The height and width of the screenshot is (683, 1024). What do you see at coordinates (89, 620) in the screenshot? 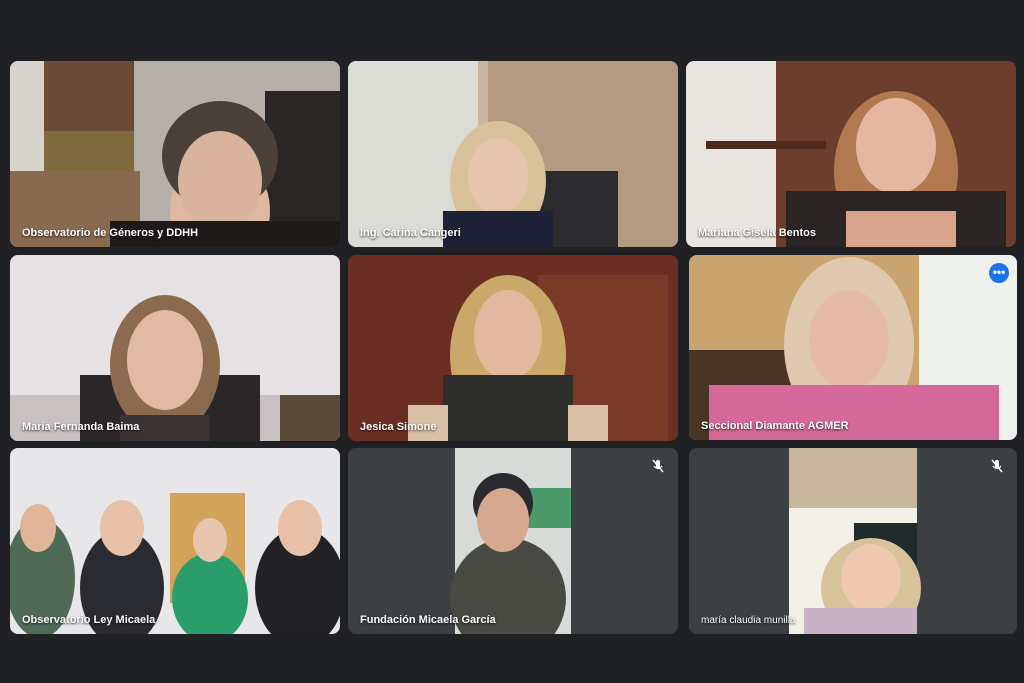
I see `participant-name: Observatorio Ley Micaela` at bounding box center [89, 620].